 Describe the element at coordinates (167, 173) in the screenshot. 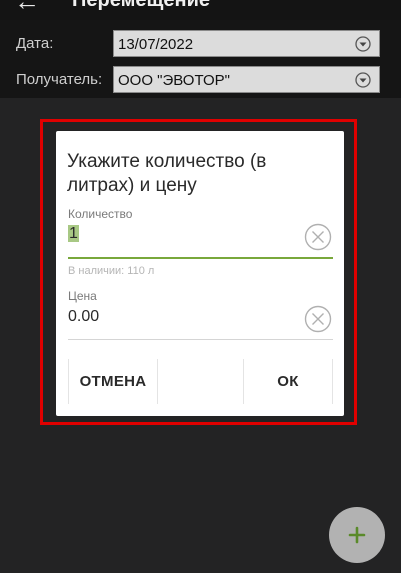

I see `dialog-title: Укажите количество (в литрах) и цену` at that location.